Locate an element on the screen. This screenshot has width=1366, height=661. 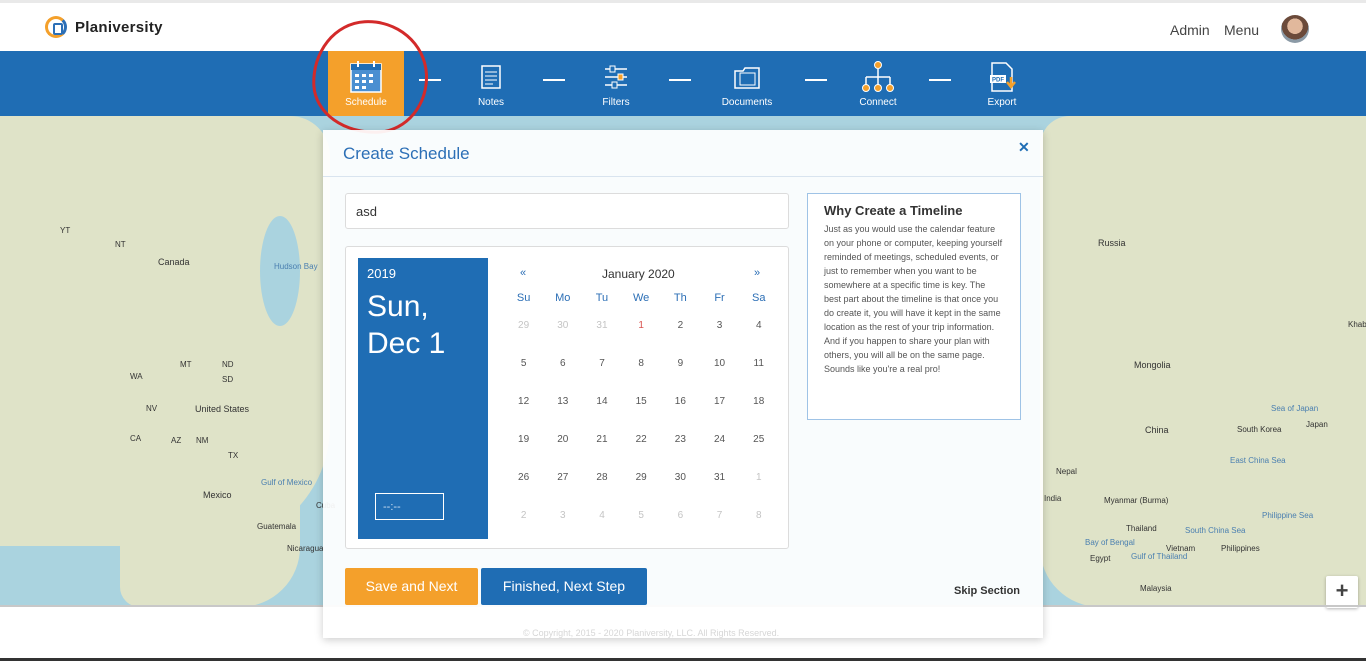
map-label: East China Sea is located at coordinates (1258, 460).